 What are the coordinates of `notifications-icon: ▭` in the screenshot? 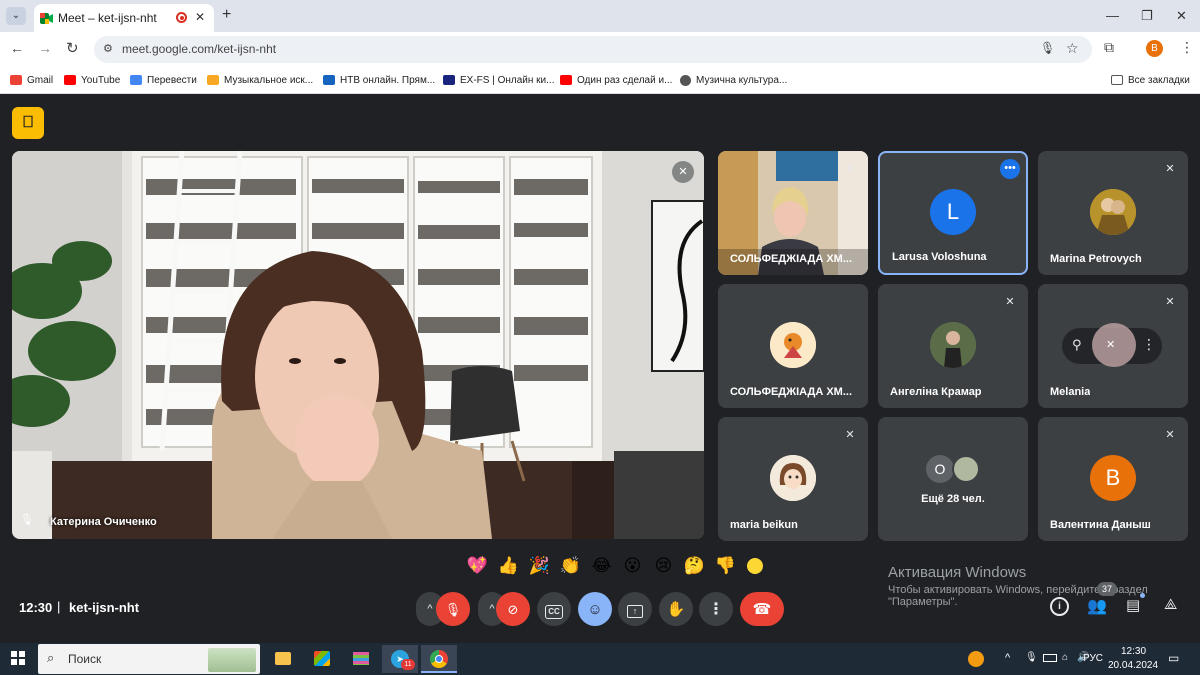 It's located at (1173, 658).